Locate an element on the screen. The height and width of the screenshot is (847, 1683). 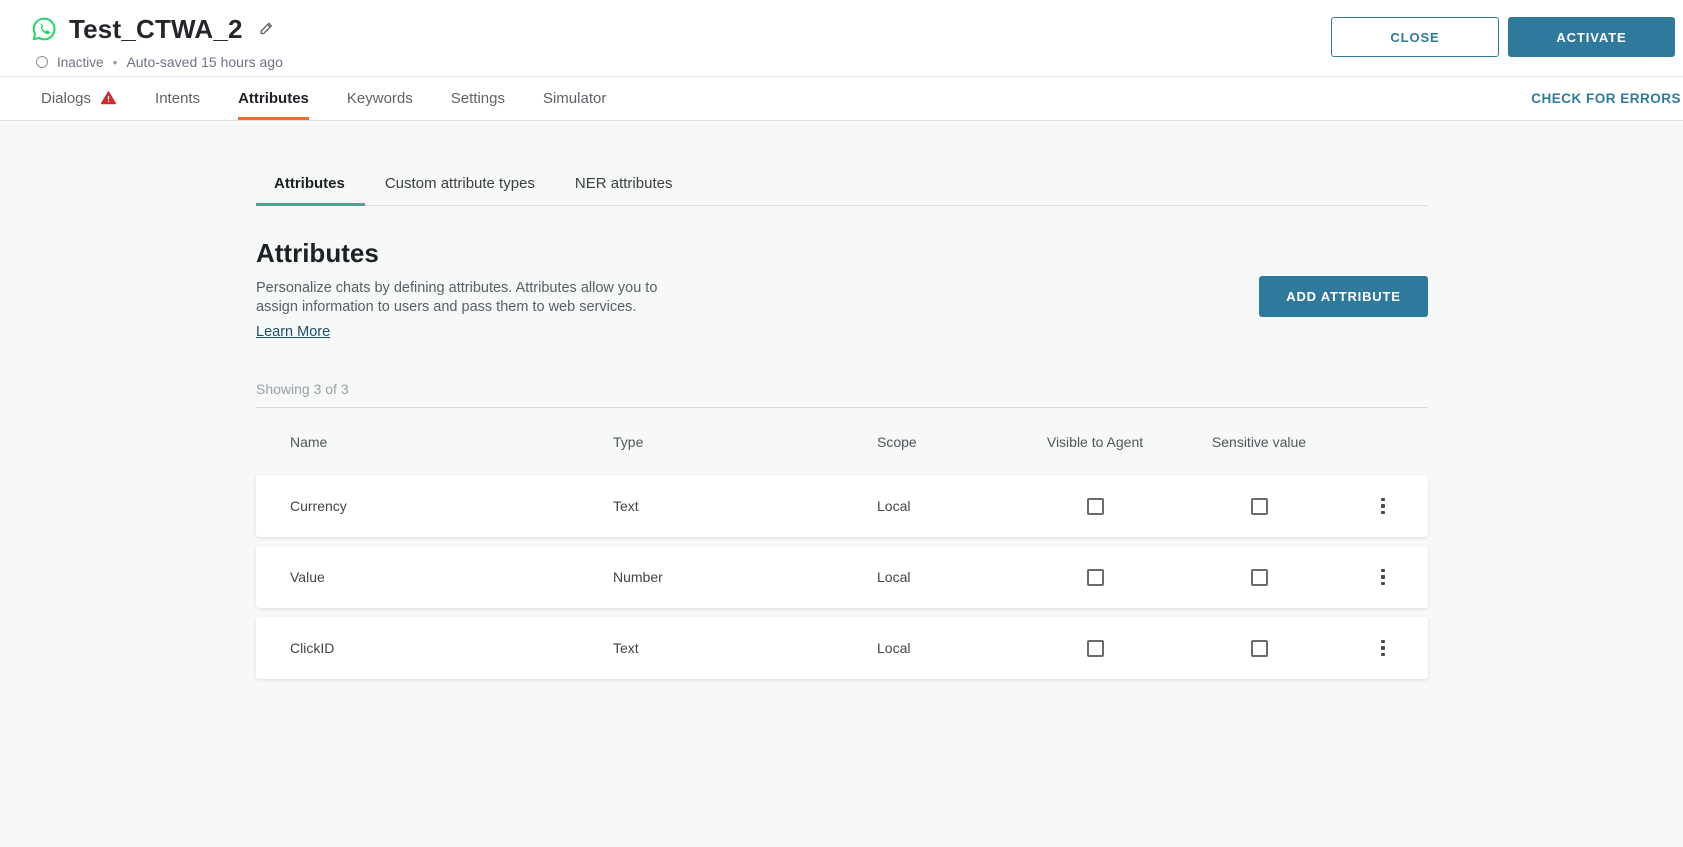
column-header-visible-to-agent: Visible to Agent is located at coordinates (1095, 441).